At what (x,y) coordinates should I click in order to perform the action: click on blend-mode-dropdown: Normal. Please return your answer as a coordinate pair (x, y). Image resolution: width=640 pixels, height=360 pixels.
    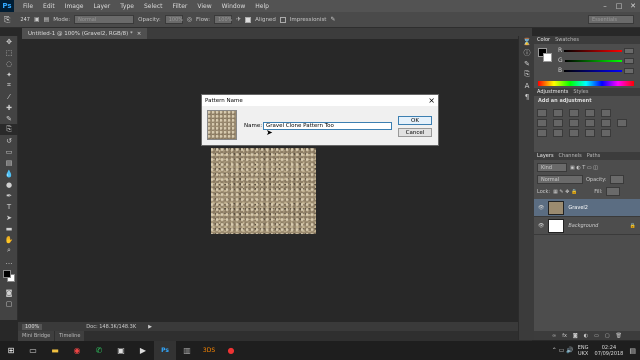
    Looking at the image, I should click on (560, 179).